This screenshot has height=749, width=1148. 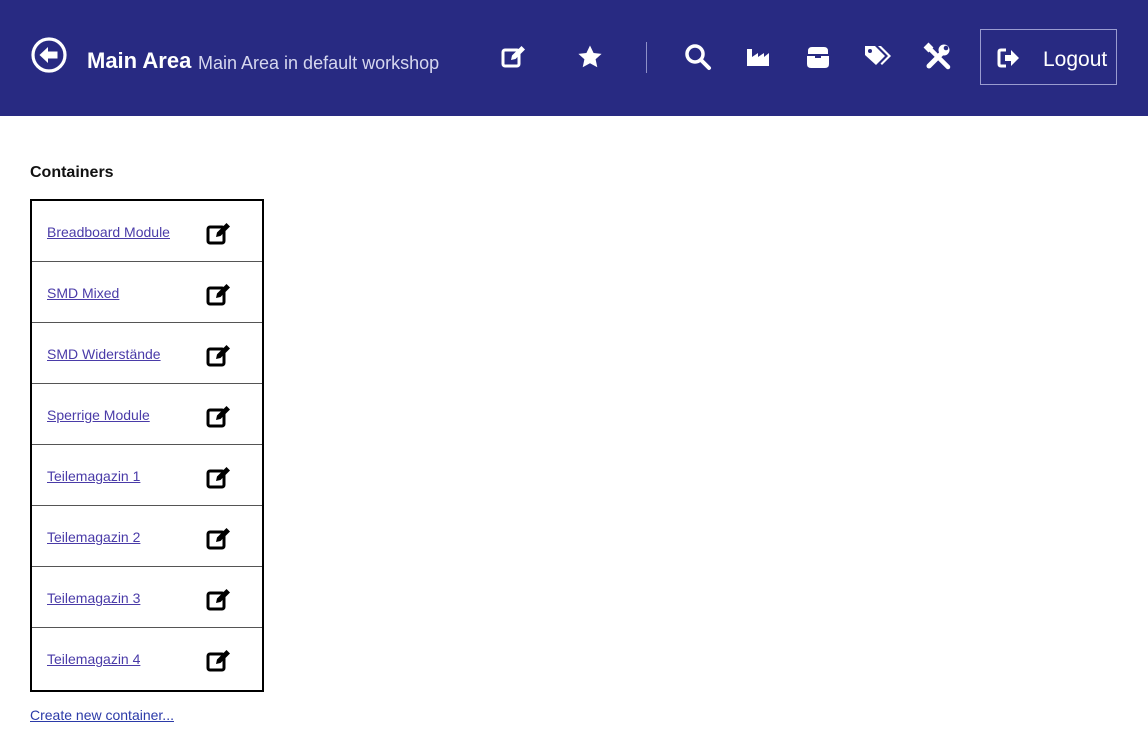 I want to click on containers-button, so click(x=818, y=57).